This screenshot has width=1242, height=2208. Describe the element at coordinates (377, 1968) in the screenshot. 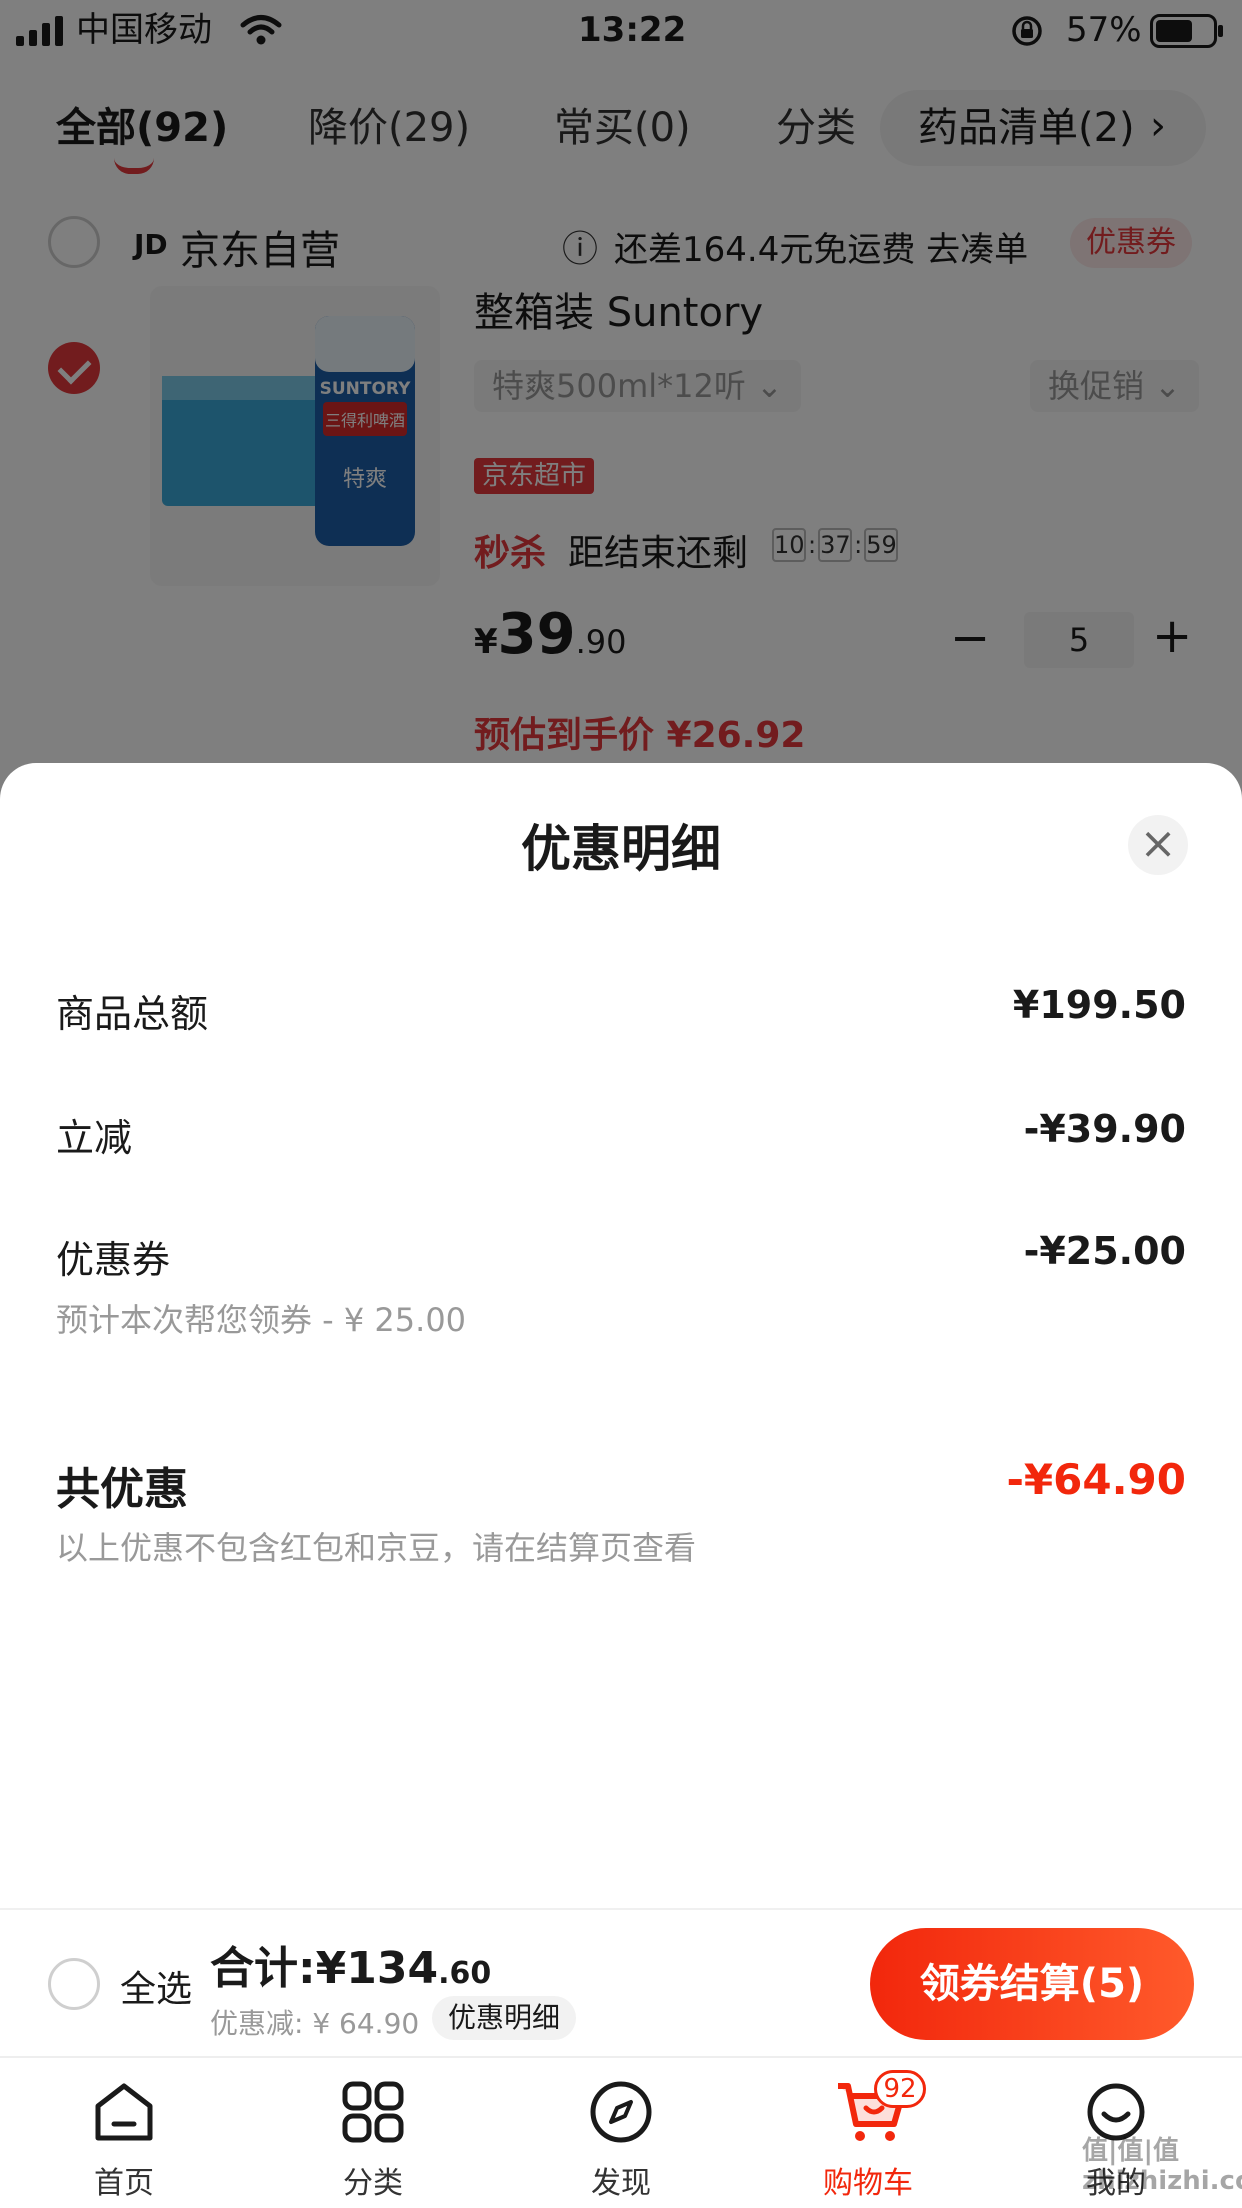

I see `total-integer: ¥134` at that location.